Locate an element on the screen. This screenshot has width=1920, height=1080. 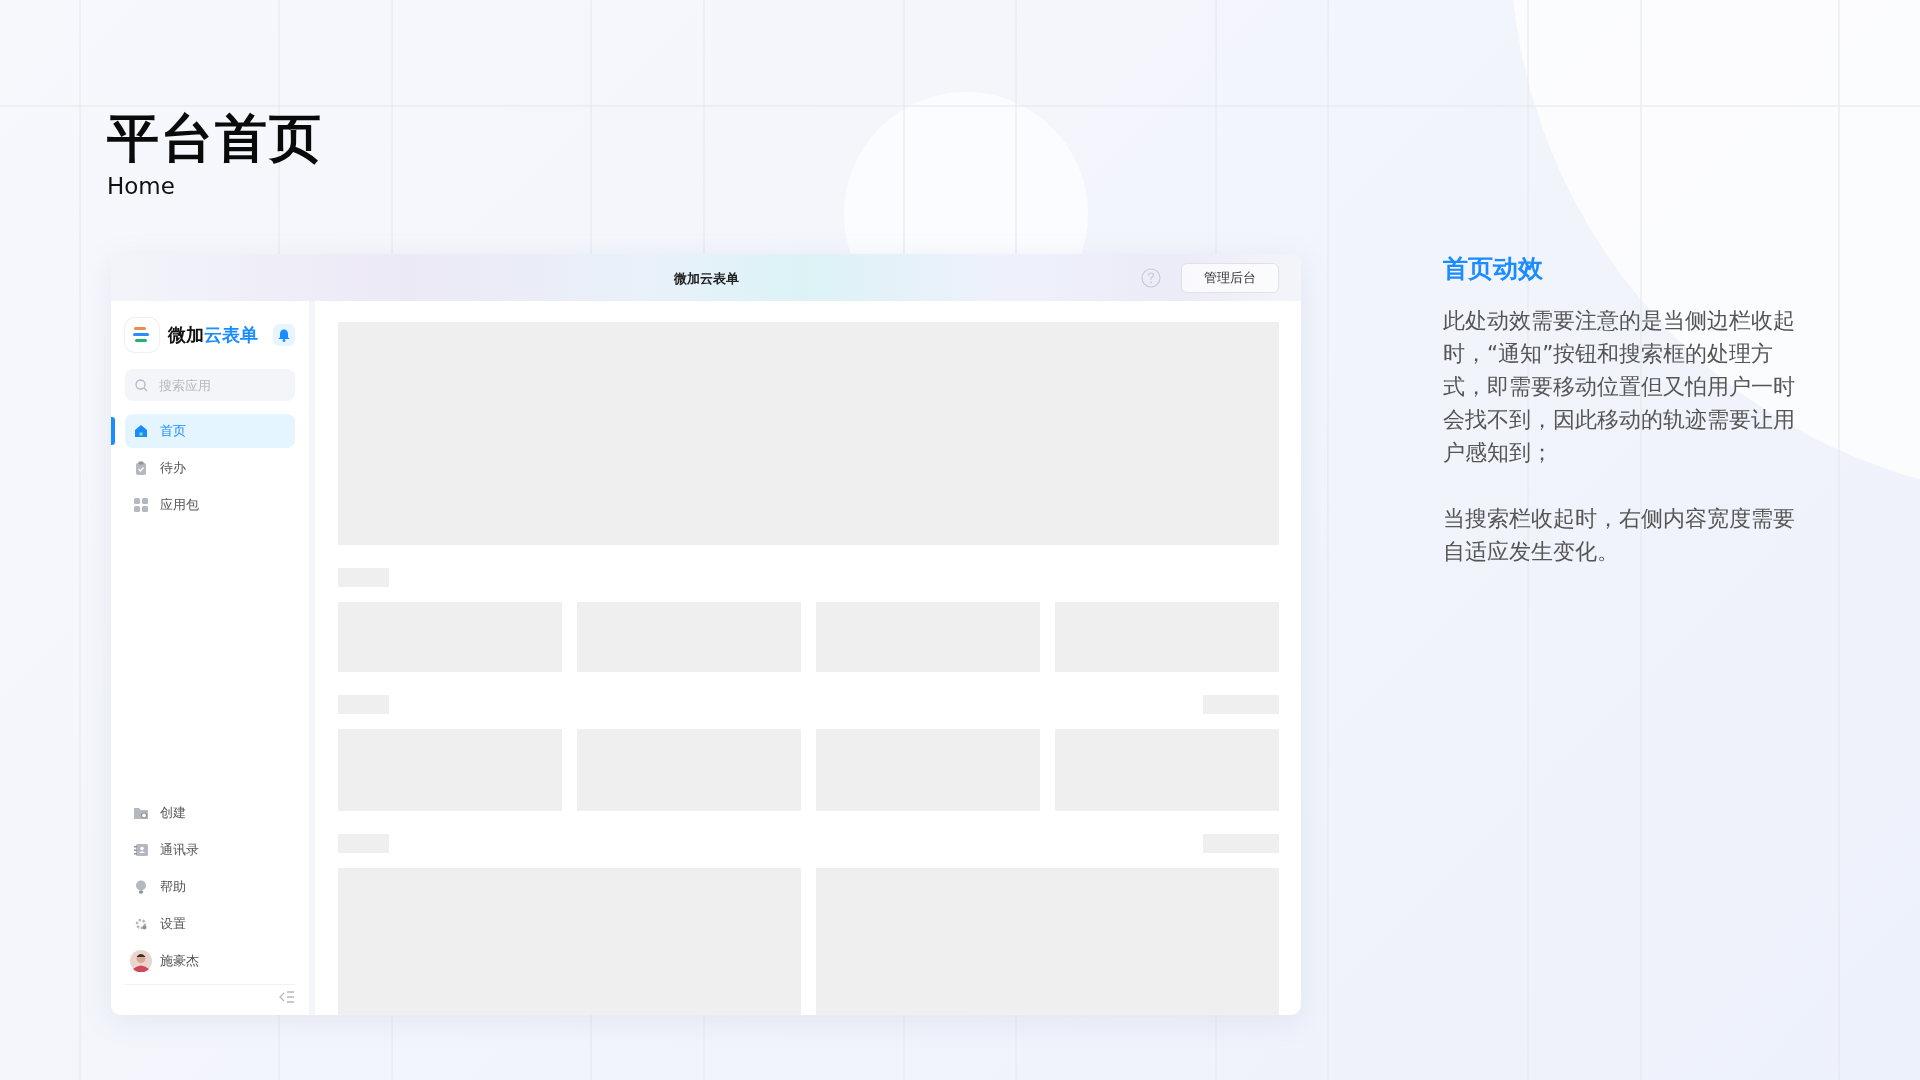
notes-paragraph: 此处动效需要注意的是当侧边栏收起时，“通知”按钮和搜索框的处理方式，即需要移动位置但又怕用户一时会找不到，因此移动的轨迹需要让用户感知到； is located at coordinates (1619, 387).